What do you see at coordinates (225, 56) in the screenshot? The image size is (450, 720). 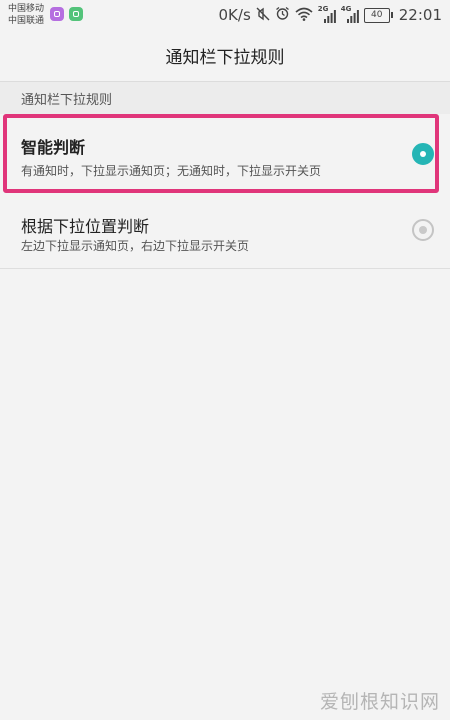 I see `page-title: 通知栏下拉规则` at bounding box center [225, 56].